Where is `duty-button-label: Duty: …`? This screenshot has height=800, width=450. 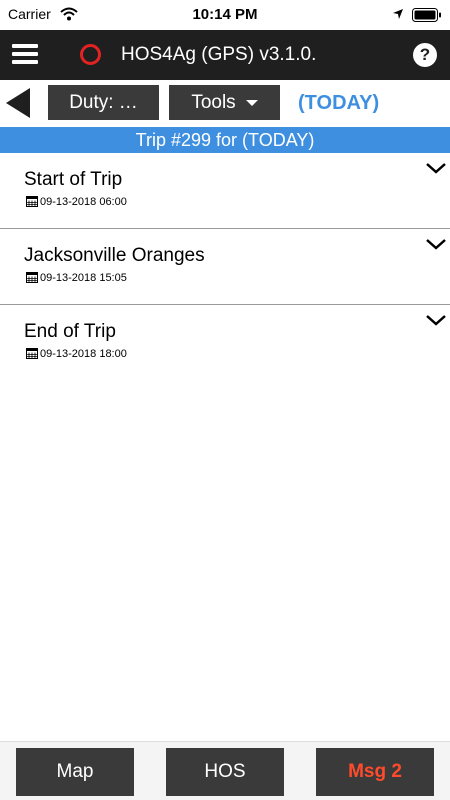
duty-button-label: Duty: … is located at coordinates (103, 102).